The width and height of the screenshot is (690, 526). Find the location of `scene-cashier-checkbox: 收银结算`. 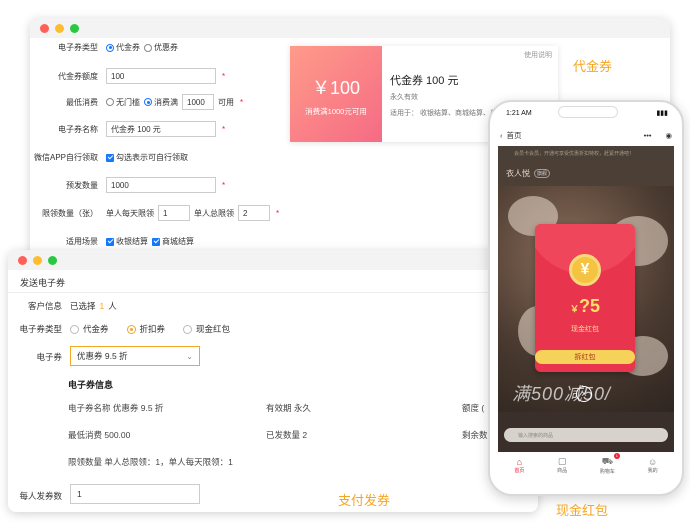

scene-cashier-checkbox: 收银结算 is located at coordinates (127, 241).